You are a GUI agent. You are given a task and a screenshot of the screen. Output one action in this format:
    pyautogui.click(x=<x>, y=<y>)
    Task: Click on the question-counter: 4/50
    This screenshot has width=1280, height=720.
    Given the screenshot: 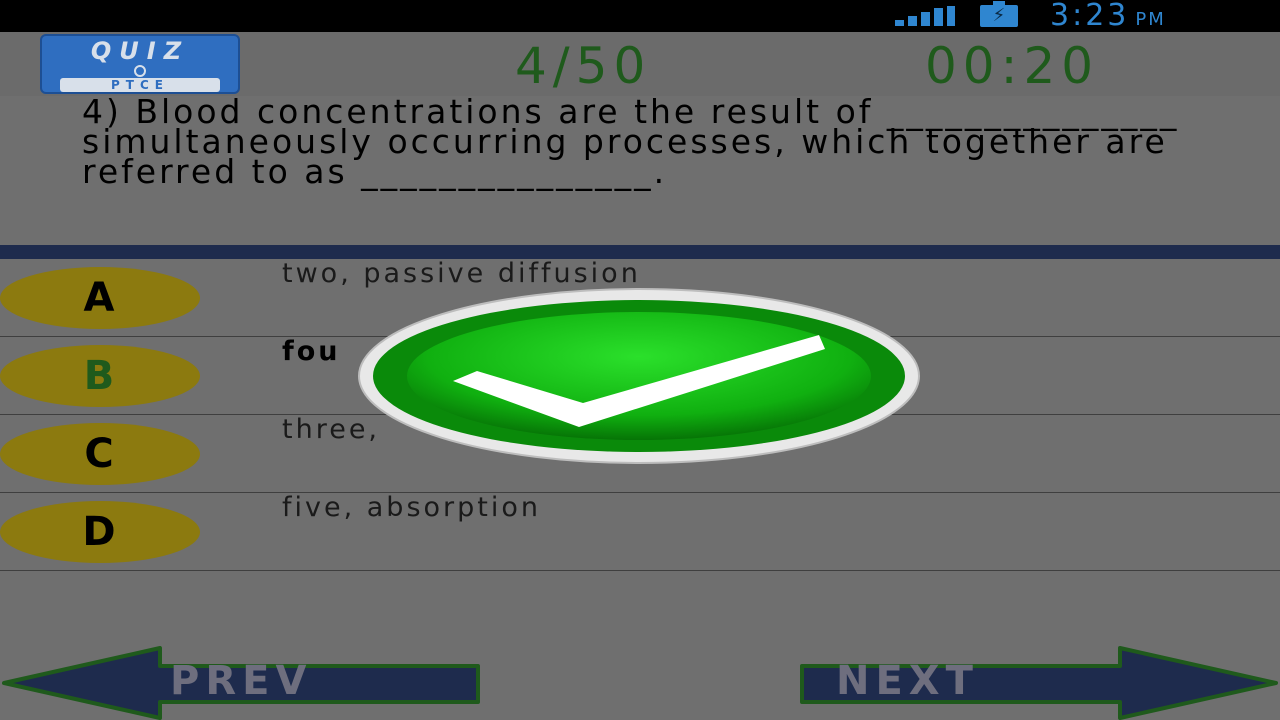 What is the action you would take?
    pyautogui.click(x=583, y=66)
    